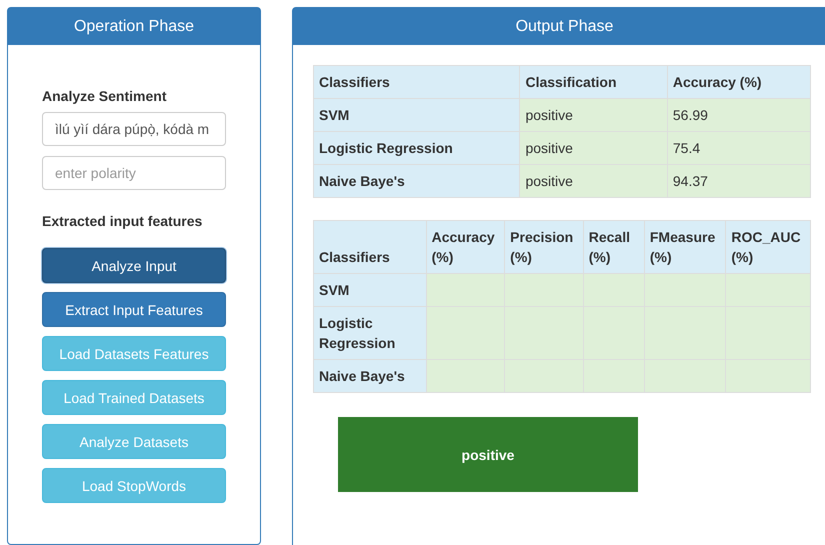 Image resolution: width=825 pixels, height=545 pixels. What do you see at coordinates (544, 247) in the screenshot?
I see `column-header: Precision (%)` at bounding box center [544, 247].